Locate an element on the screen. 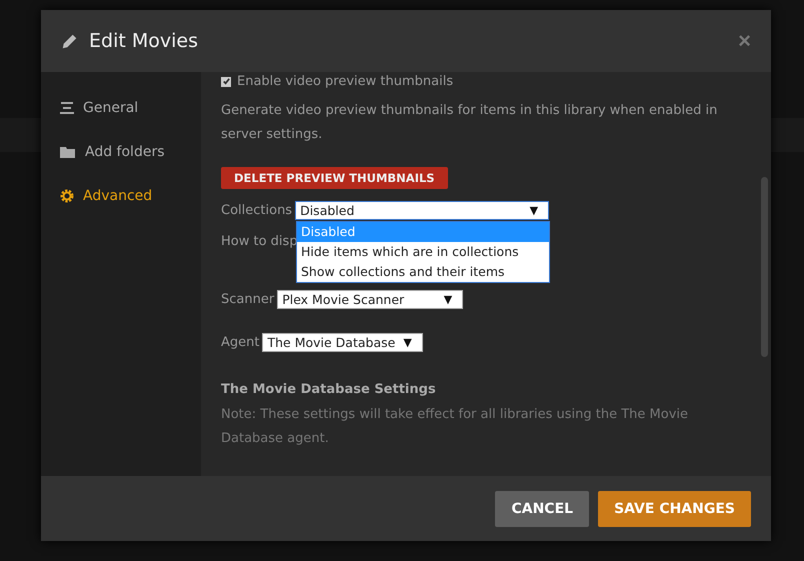 This screenshot has width=804, height=561. section-title: The Movie Database Settings is located at coordinates (329, 389).